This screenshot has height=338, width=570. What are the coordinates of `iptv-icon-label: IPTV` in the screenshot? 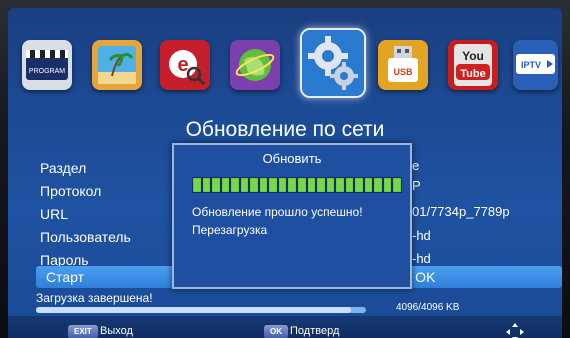 It's located at (531, 65).